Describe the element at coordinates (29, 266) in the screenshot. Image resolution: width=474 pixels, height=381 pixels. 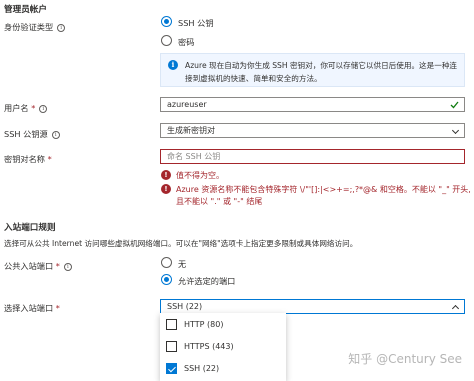
I see `public-ports-label-text: 公共入站端口` at that location.